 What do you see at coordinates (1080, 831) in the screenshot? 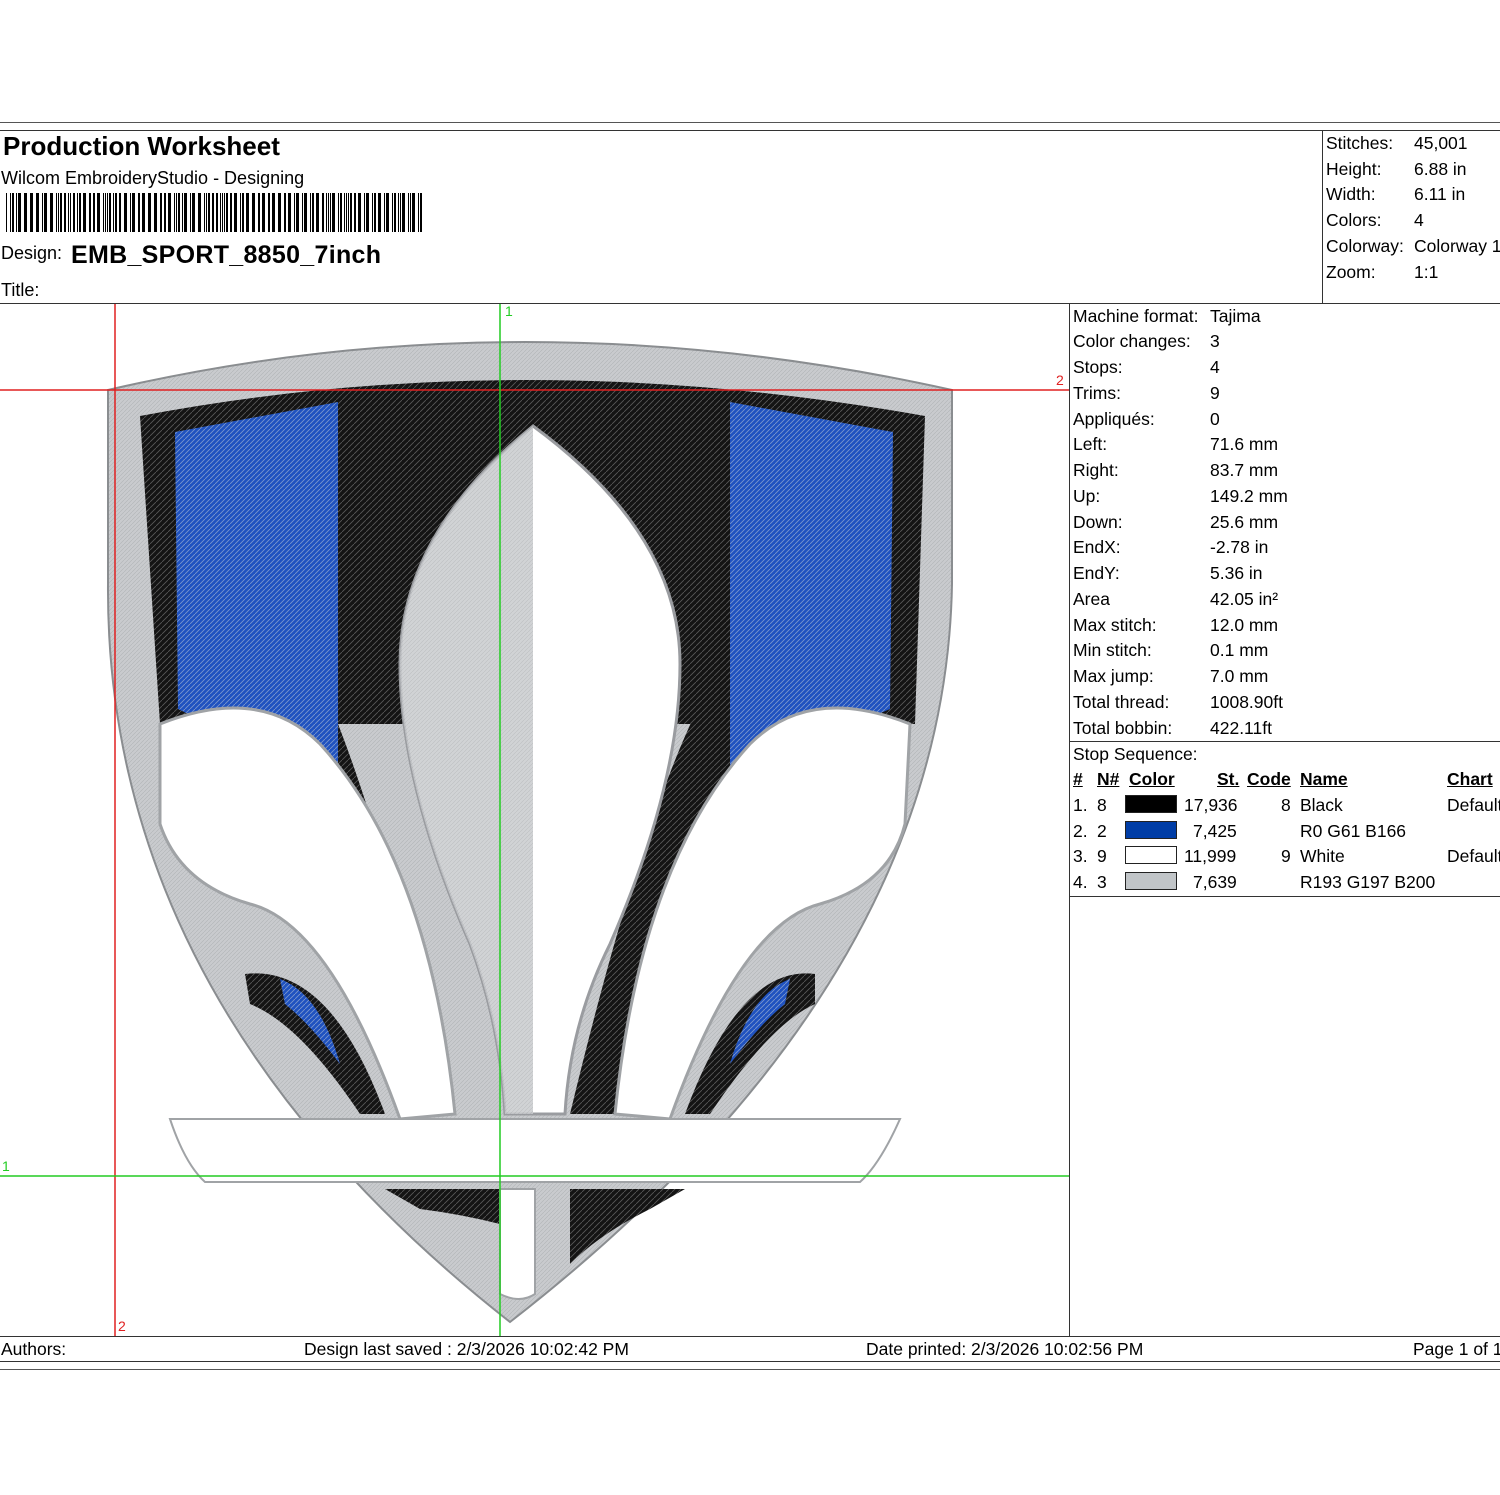
I see `row-num: 2.` at bounding box center [1080, 831].